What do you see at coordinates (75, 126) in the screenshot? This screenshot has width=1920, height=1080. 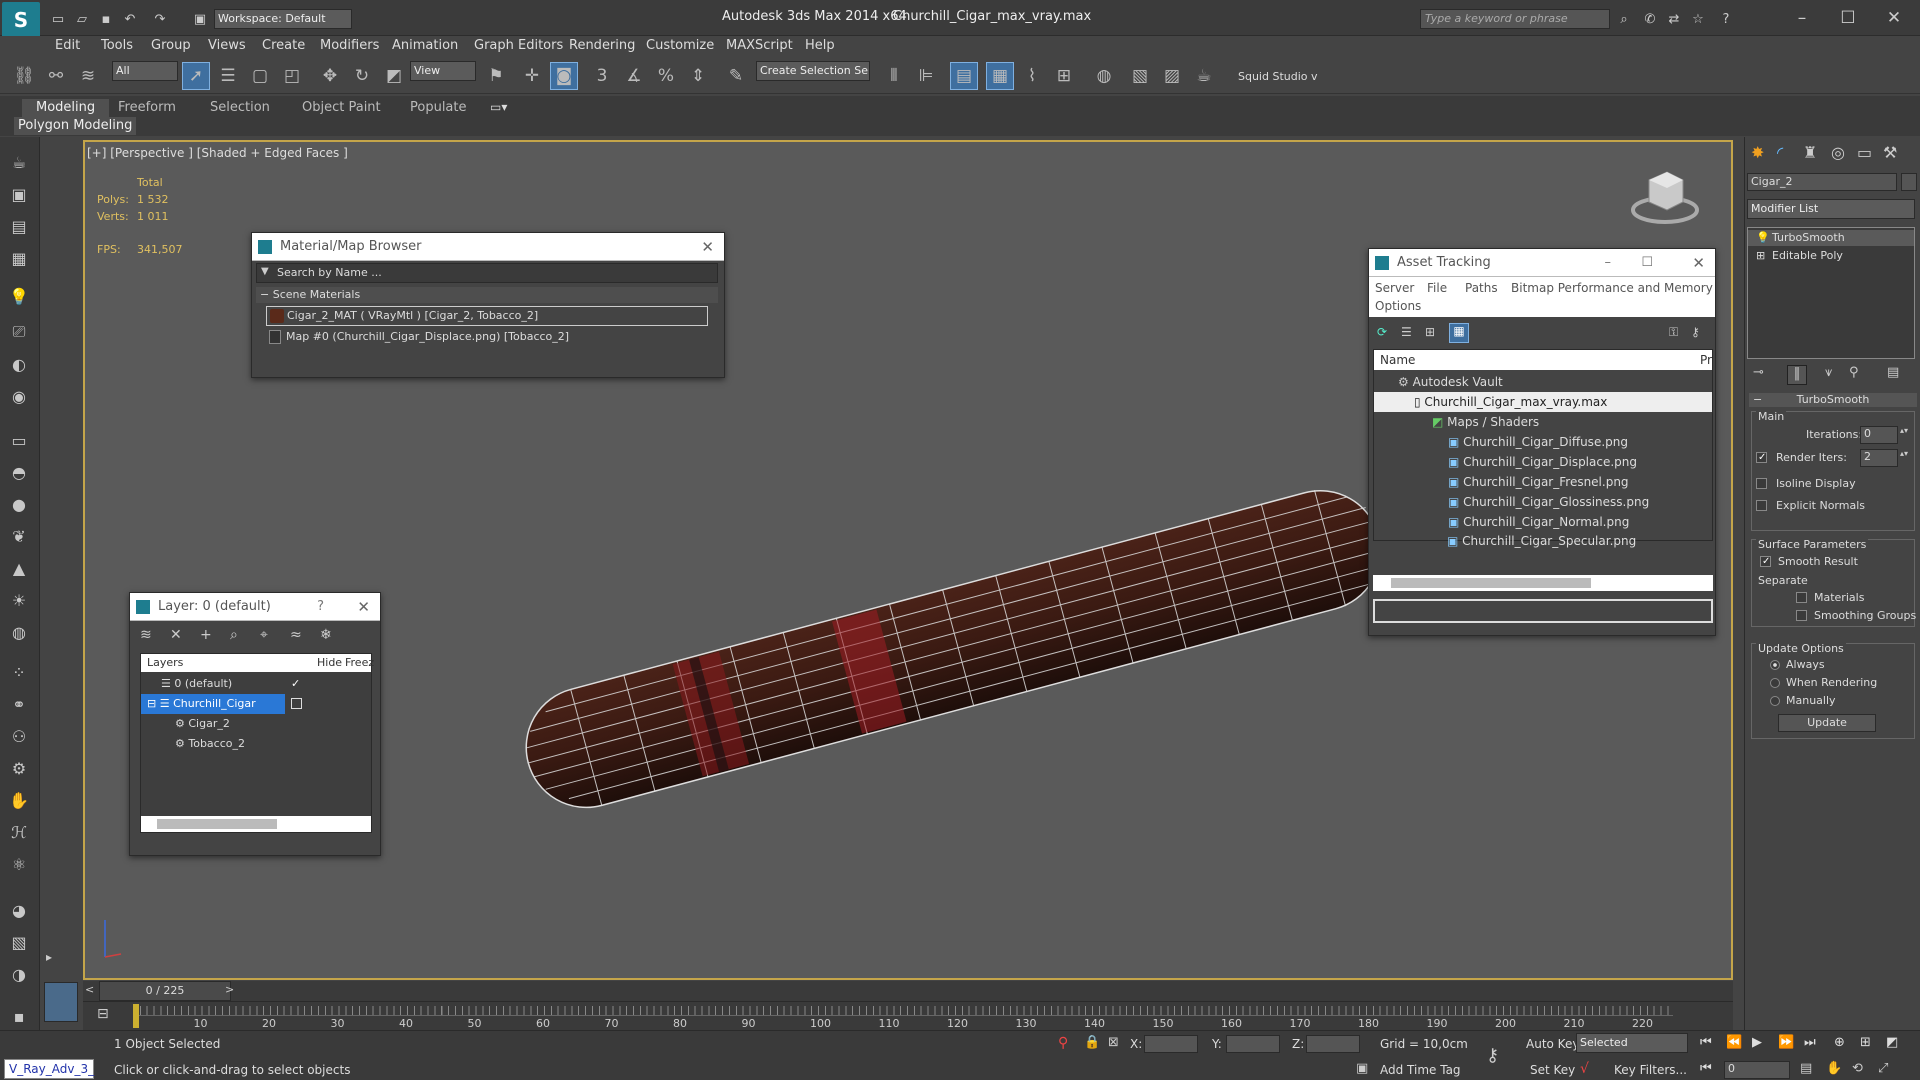 I see `polygon-modeling-panel: Polygon Modeling` at bounding box center [75, 126].